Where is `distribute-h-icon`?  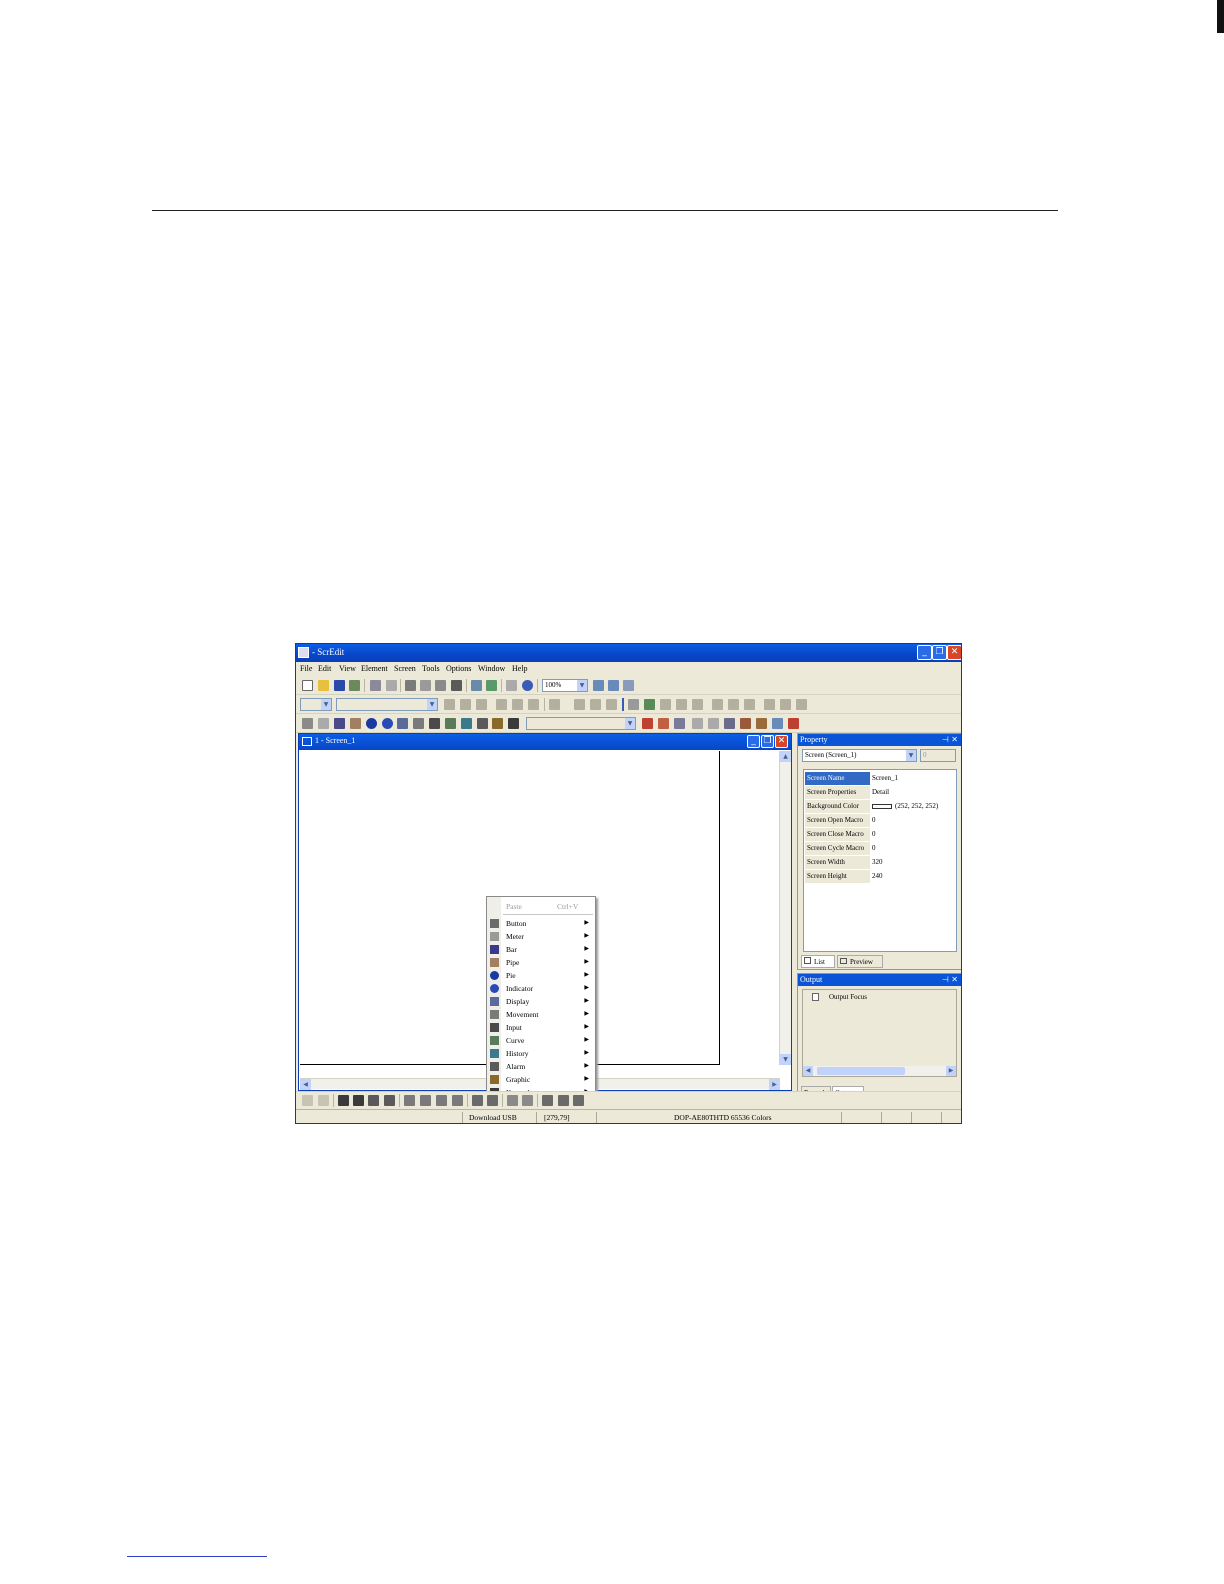 distribute-h-icon is located at coordinates (512, 1100).